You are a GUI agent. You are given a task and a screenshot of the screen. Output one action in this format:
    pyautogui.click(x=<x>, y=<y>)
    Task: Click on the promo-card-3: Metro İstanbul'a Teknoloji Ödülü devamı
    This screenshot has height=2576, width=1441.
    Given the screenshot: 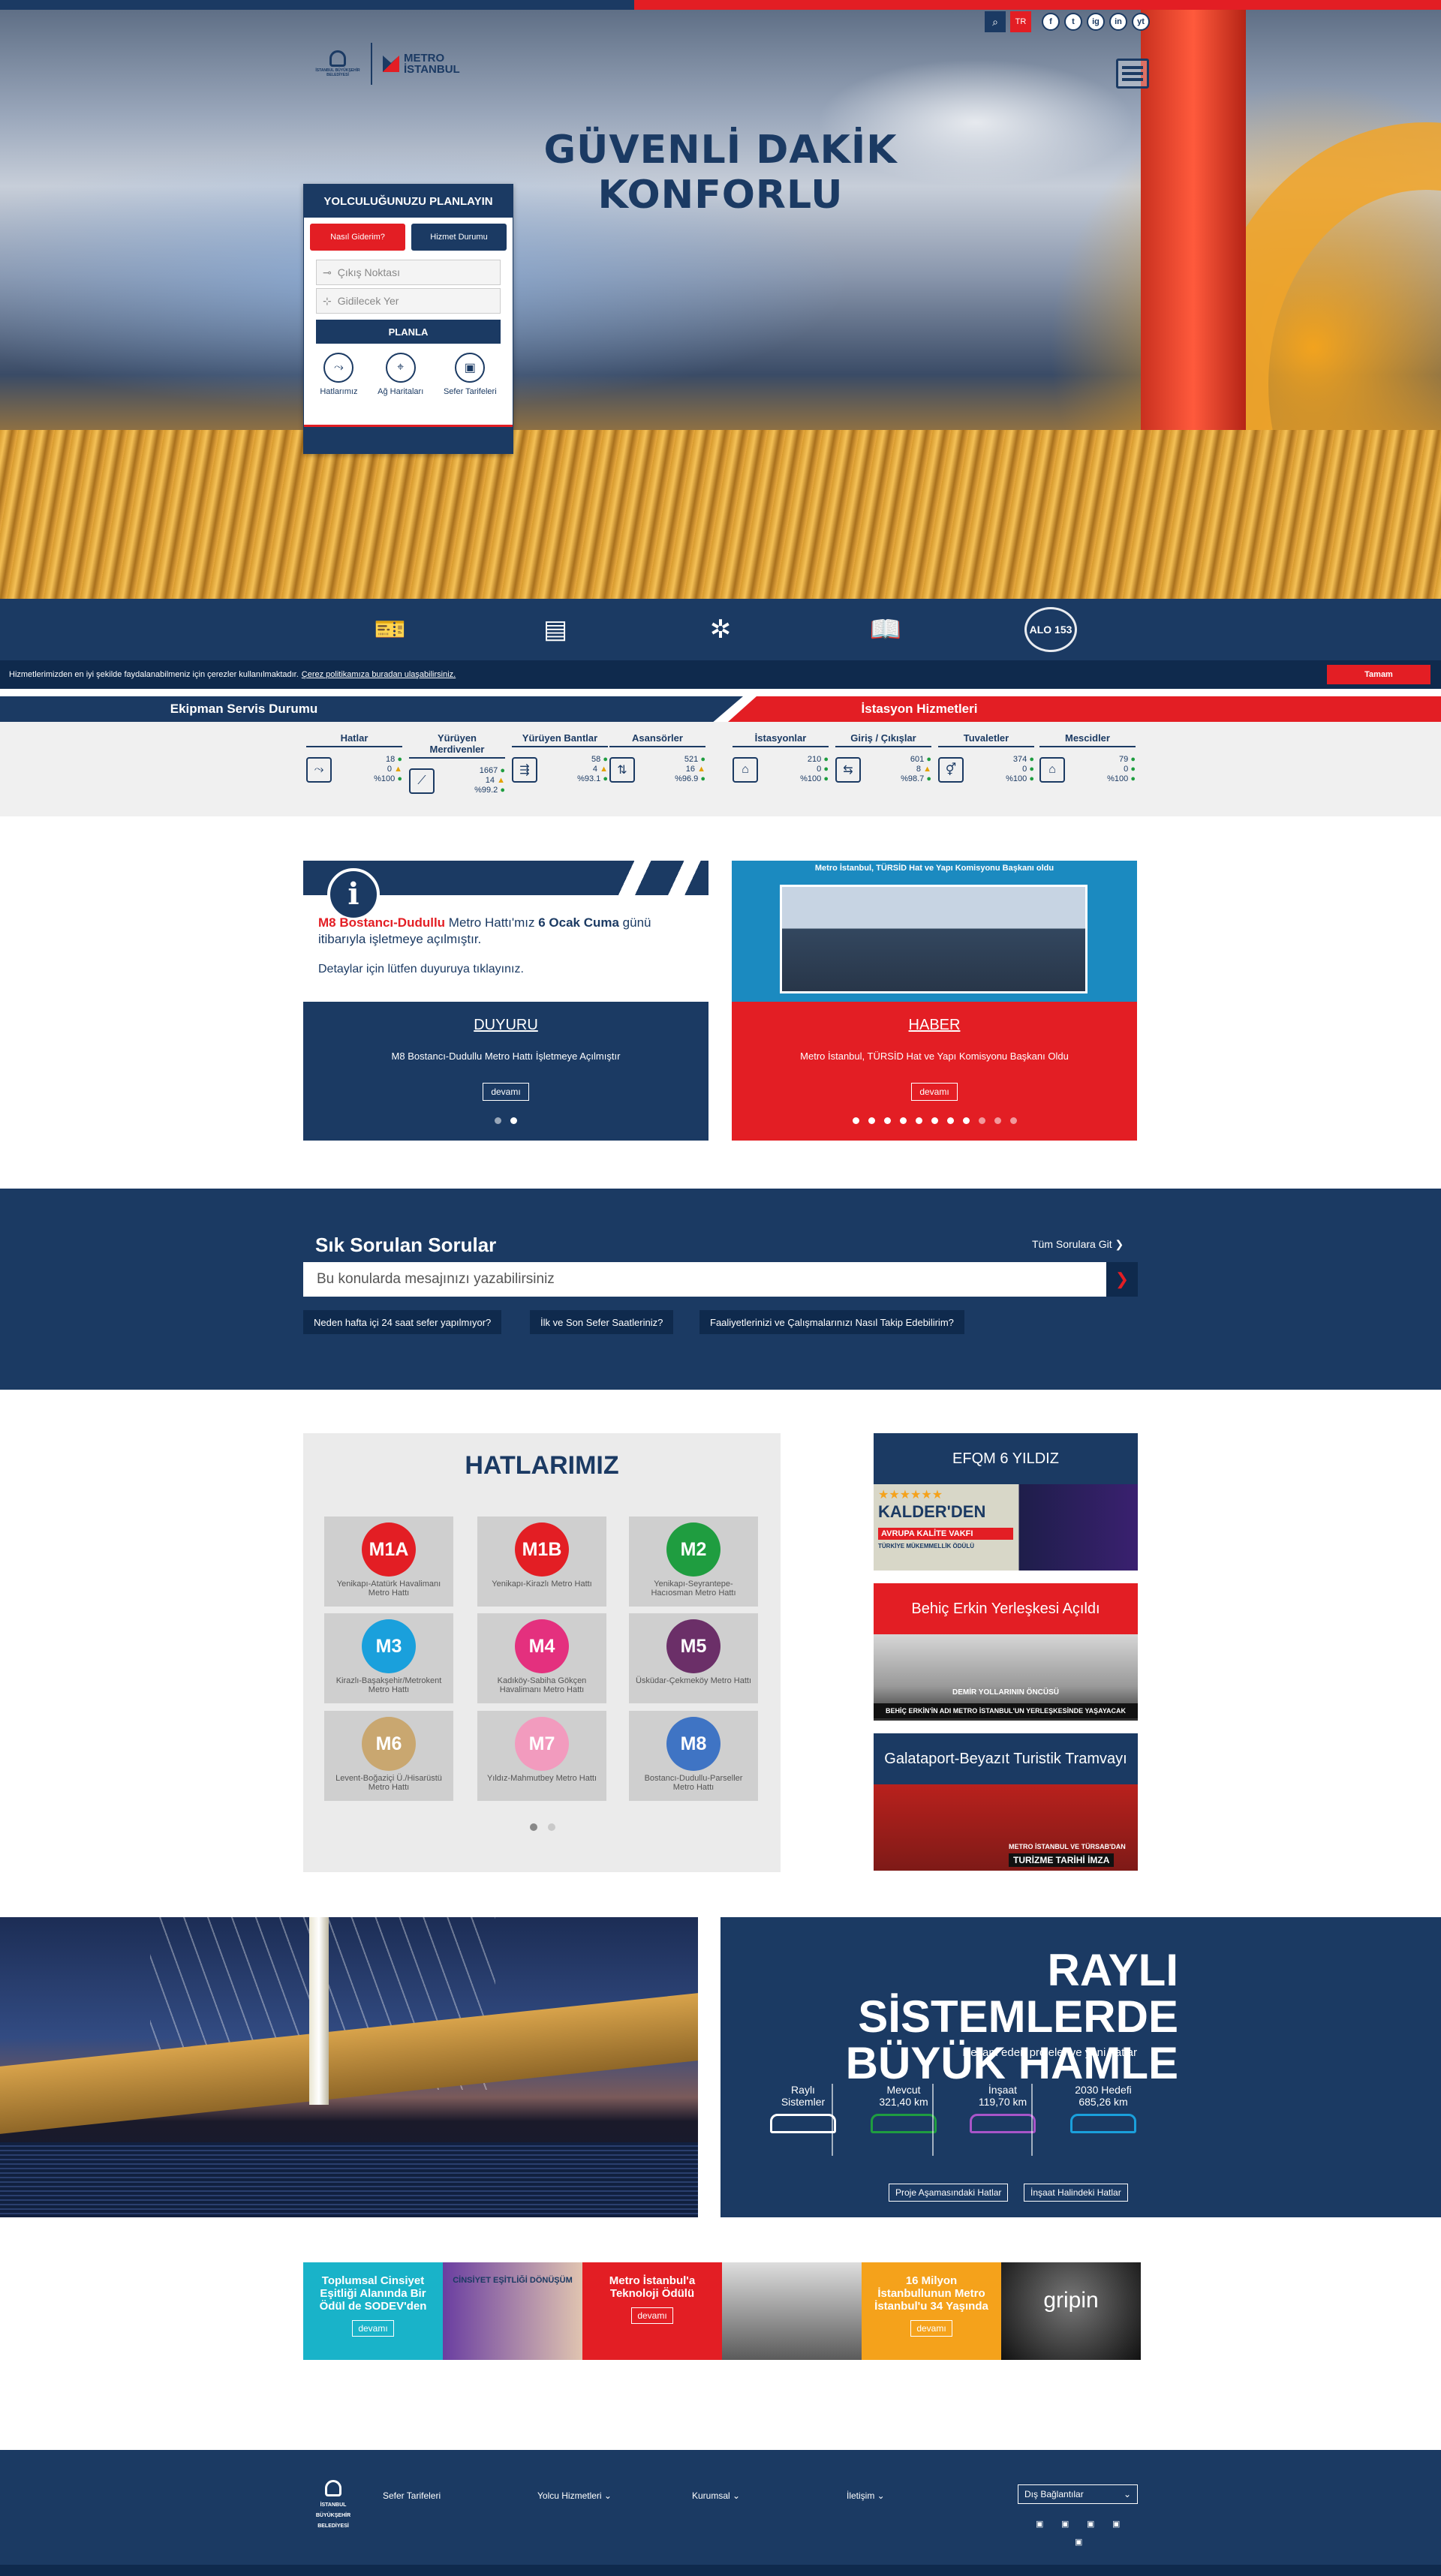 What is the action you would take?
    pyautogui.click(x=652, y=2311)
    